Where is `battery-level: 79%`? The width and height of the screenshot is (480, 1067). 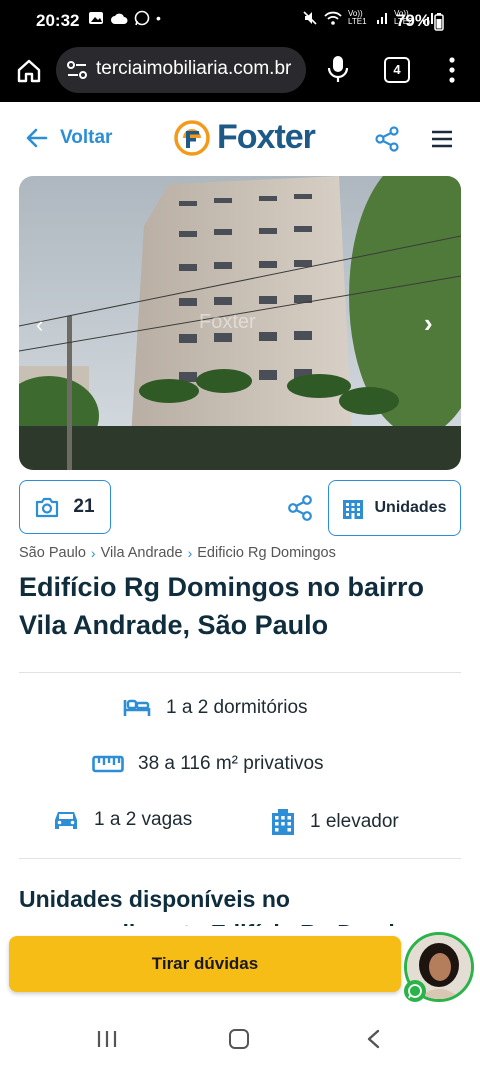 battery-level: 79% is located at coordinates (412, 20).